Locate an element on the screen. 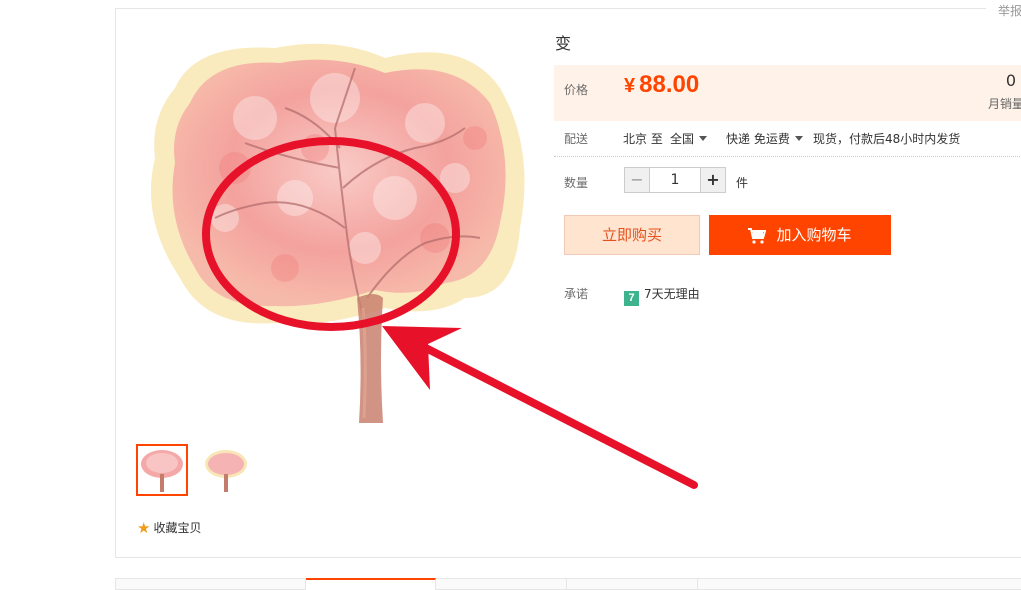  shipping-destination-select: 全国 is located at coordinates (689, 138).